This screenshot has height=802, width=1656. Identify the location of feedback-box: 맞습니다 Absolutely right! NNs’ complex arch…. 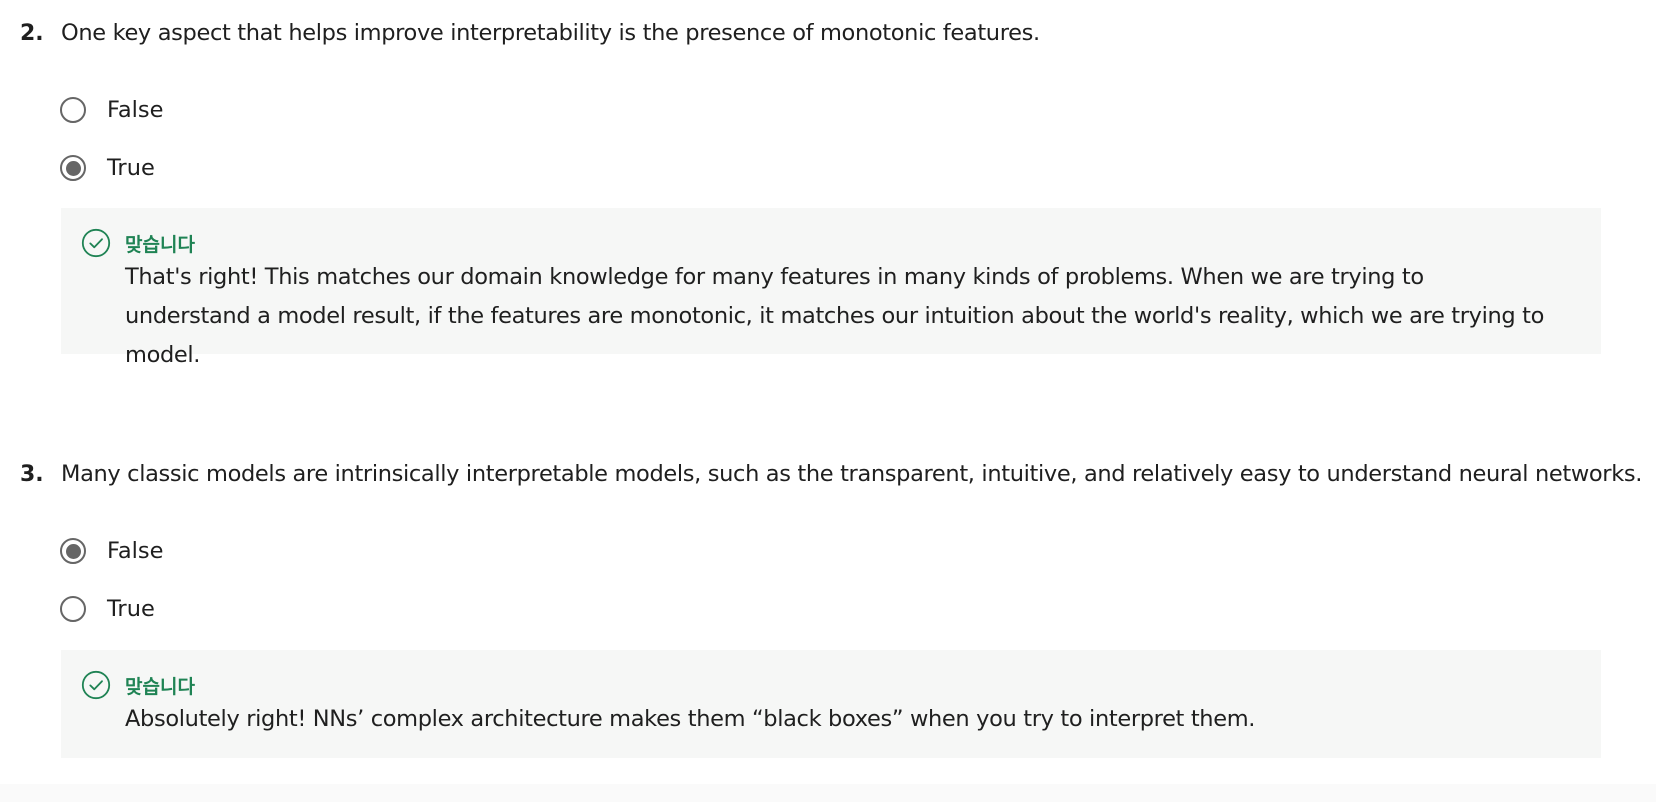
(831, 704).